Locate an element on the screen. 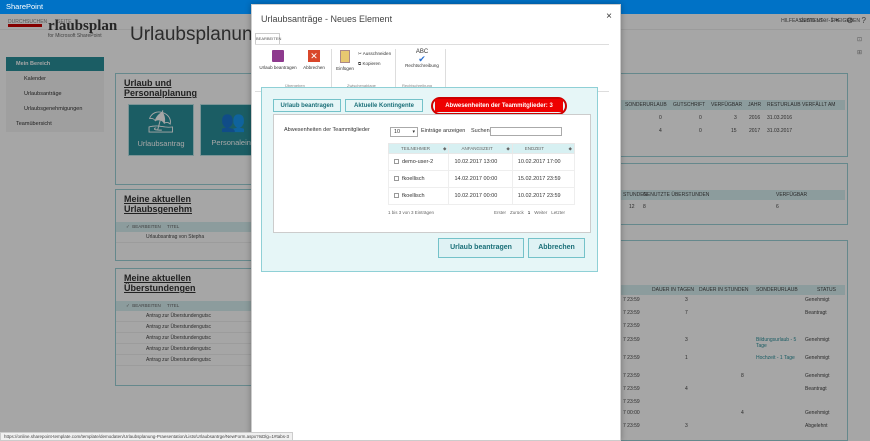 Image resolution: width=870 pixels, height=441 pixels. paste-button: Einfügen is located at coordinates (345, 60).